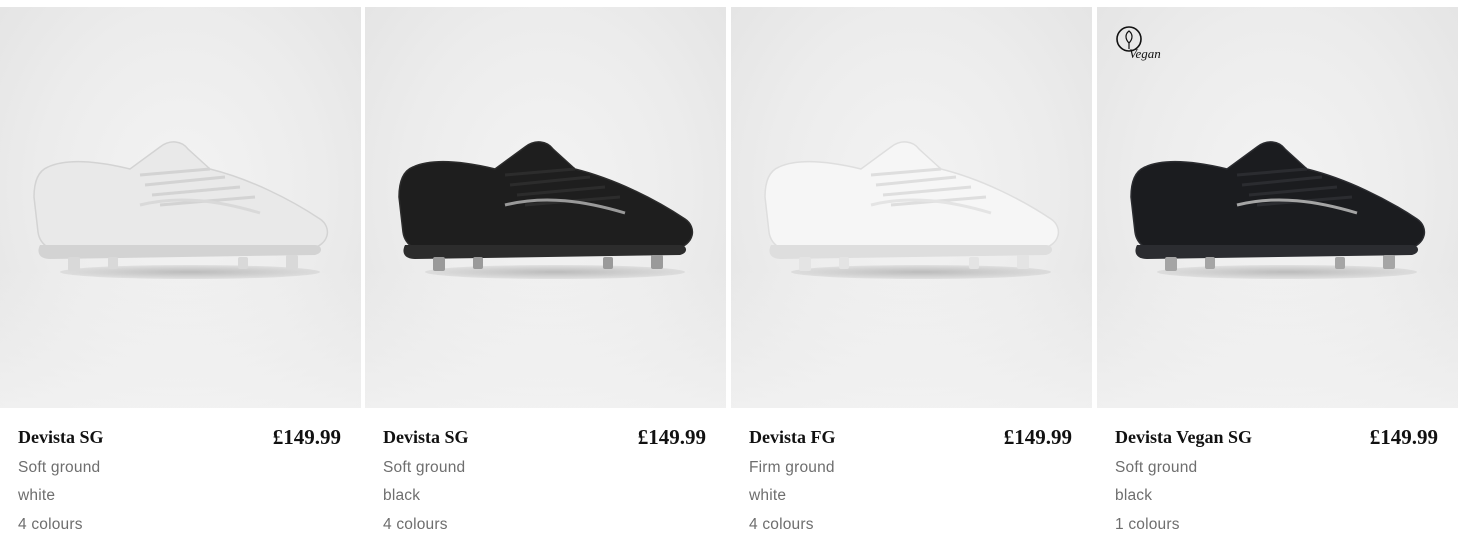 The image size is (1460, 550). What do you see at coordinates (1138, 43) in the screenshot?
I see `vegan-badge-icon: Vegan` at bounding box center [1138, 43].